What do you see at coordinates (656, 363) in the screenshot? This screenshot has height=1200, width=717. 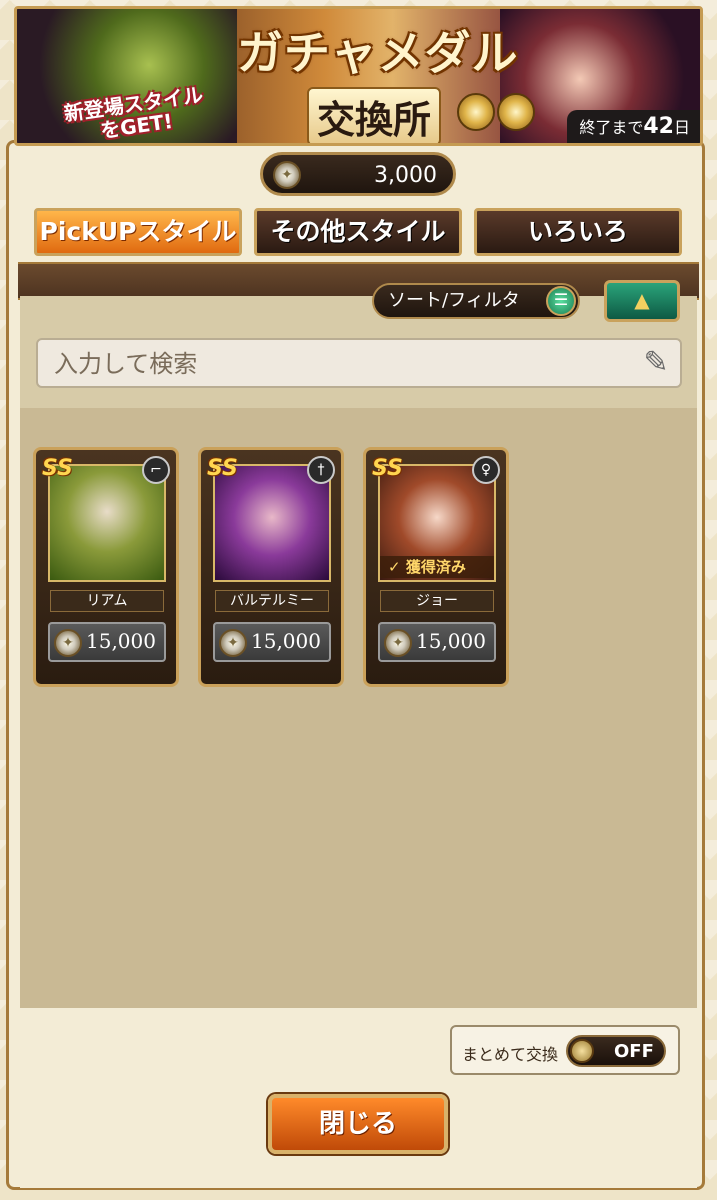 I see `edit-icon: ✎` at bounding box center [656, 363].